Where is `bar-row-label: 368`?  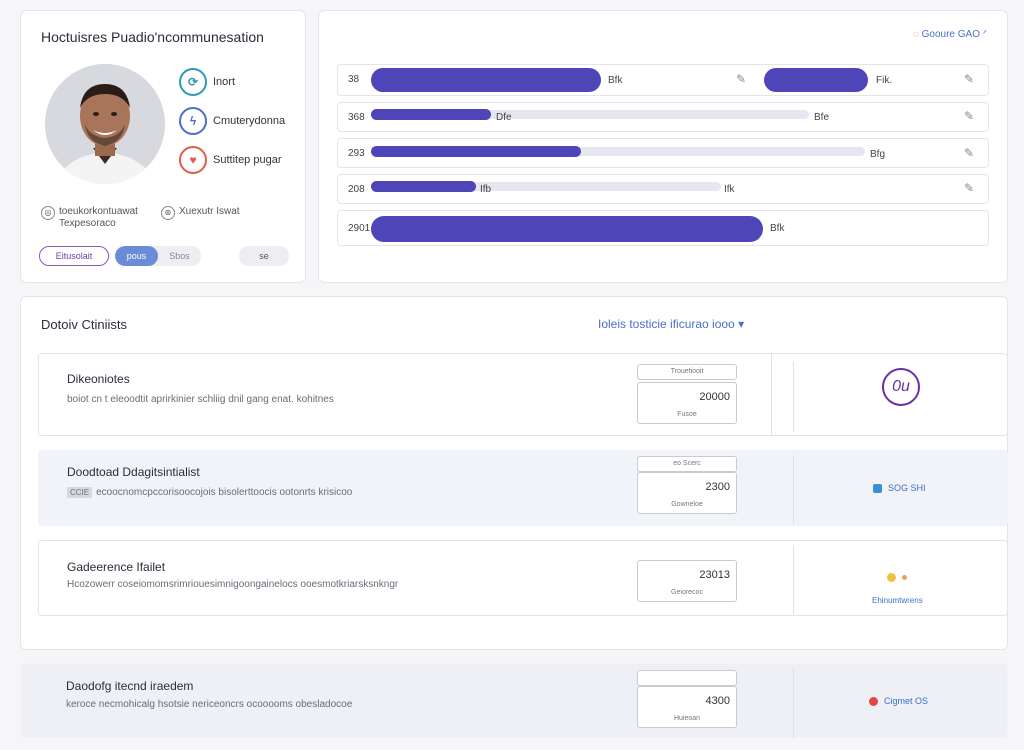 bar-row-label: 368 is located at coordinates (356, 117).